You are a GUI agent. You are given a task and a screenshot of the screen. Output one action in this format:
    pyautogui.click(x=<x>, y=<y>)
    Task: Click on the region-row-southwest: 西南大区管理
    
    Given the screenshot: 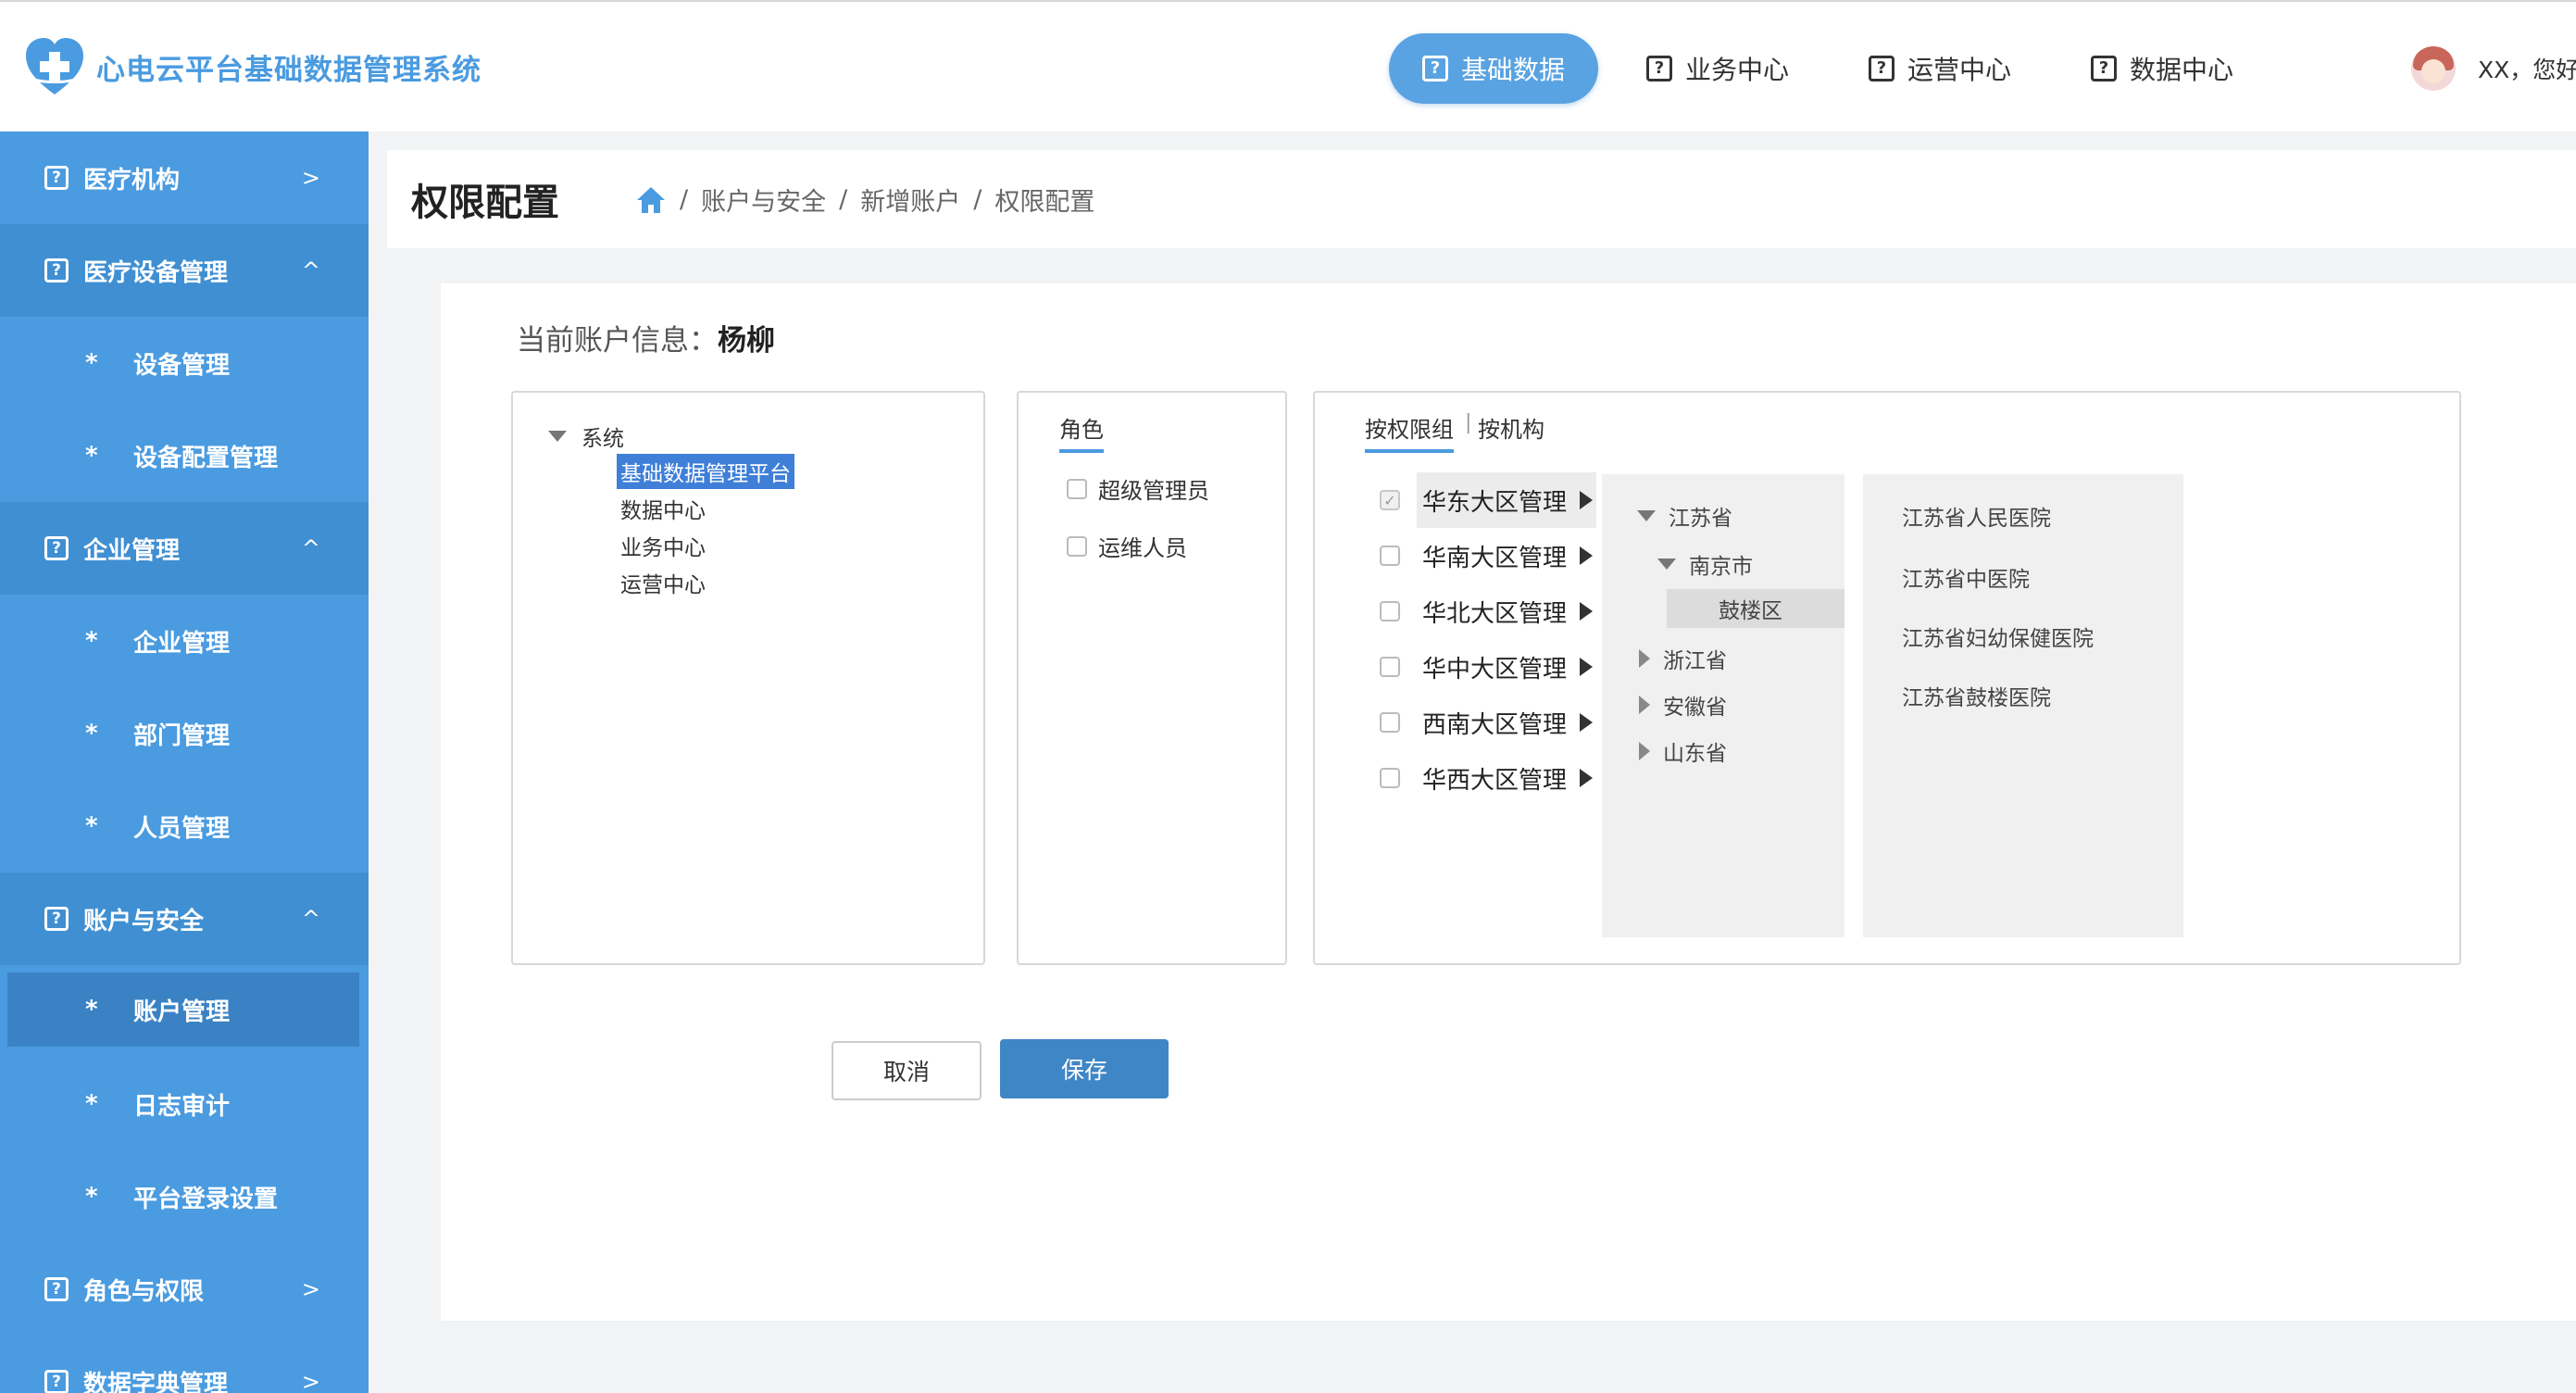 What is the action you would take?
    pyautogui.click(x=1483, y=722)
    